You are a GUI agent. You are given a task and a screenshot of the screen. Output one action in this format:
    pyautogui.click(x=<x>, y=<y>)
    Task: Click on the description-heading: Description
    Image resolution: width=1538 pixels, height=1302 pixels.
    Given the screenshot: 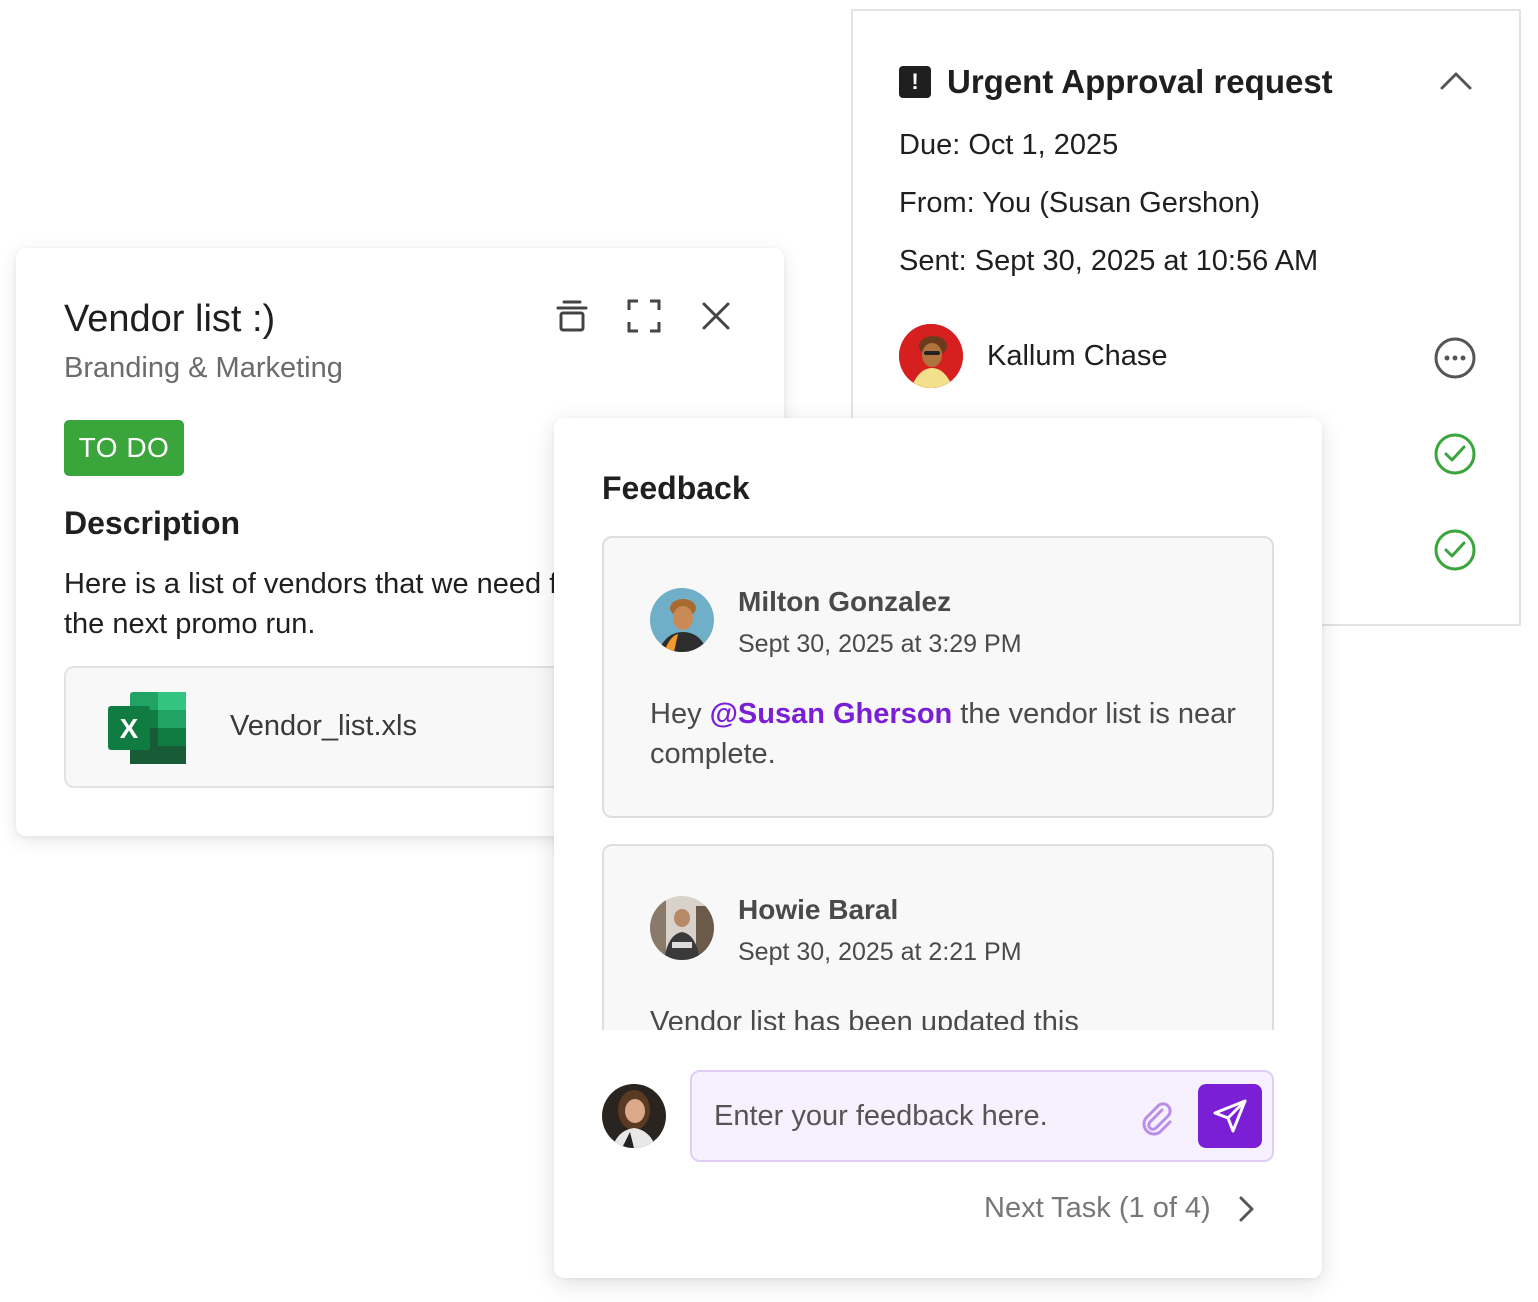 What is the action you would take?
    pyautogui.click(x=152, y=523)
    